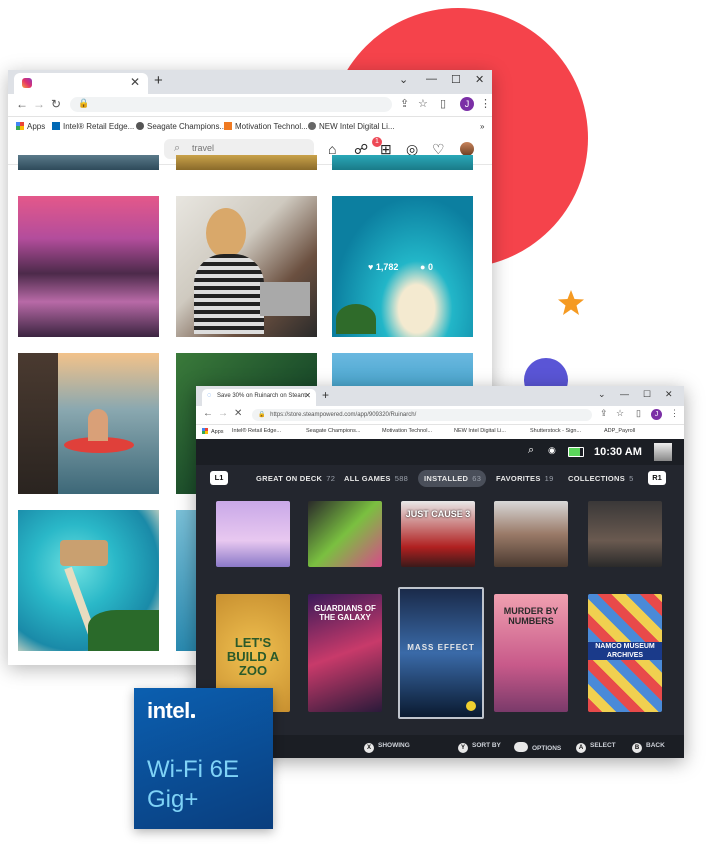  What do you see at coordinates (171, 711) in the screenshot?
I see `intel-logo: intel` at bounding box center [171, 711].